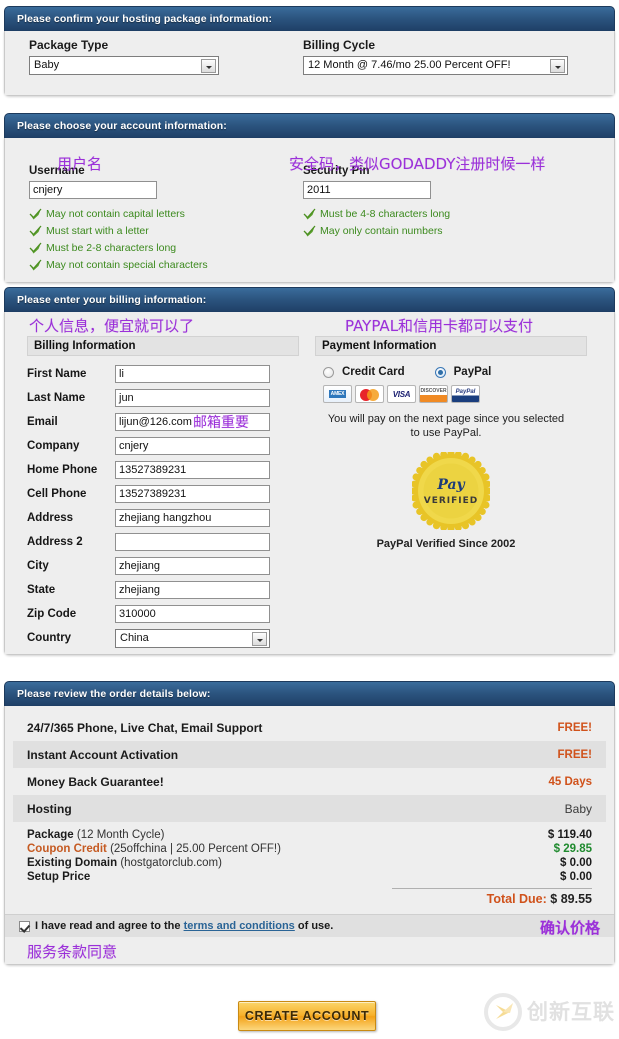 Image resolution: width=619 pixels, height=1039 pixels. I want to click on field-row-company: Company cnjery, so click(163, 446).